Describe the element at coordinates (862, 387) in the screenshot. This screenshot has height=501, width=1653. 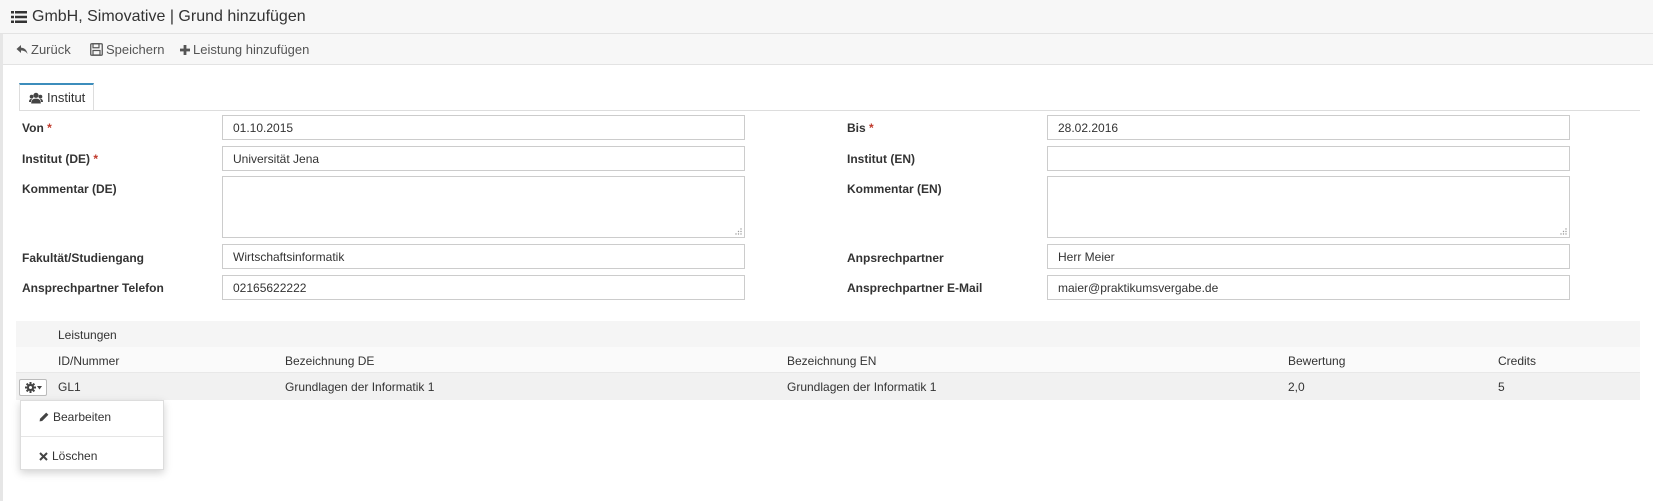
I see `cell-bezeichnung-en: Grundlagen der Informatik 1` at that location.